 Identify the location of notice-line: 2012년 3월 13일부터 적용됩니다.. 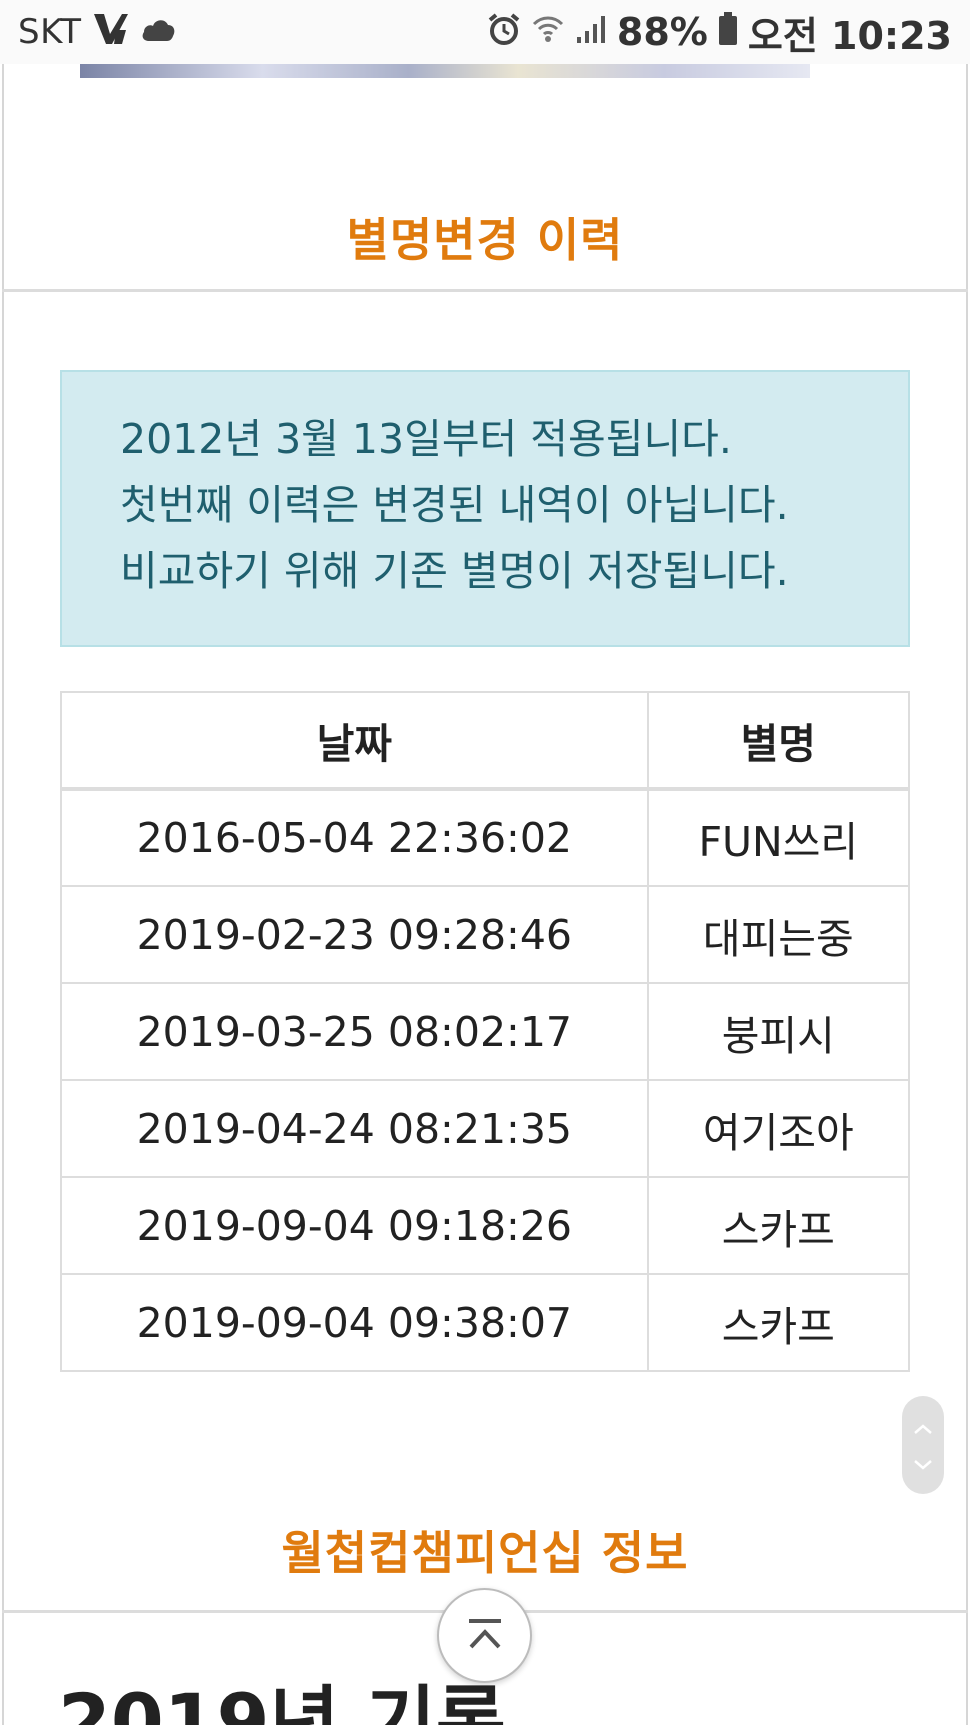
(426, 439).